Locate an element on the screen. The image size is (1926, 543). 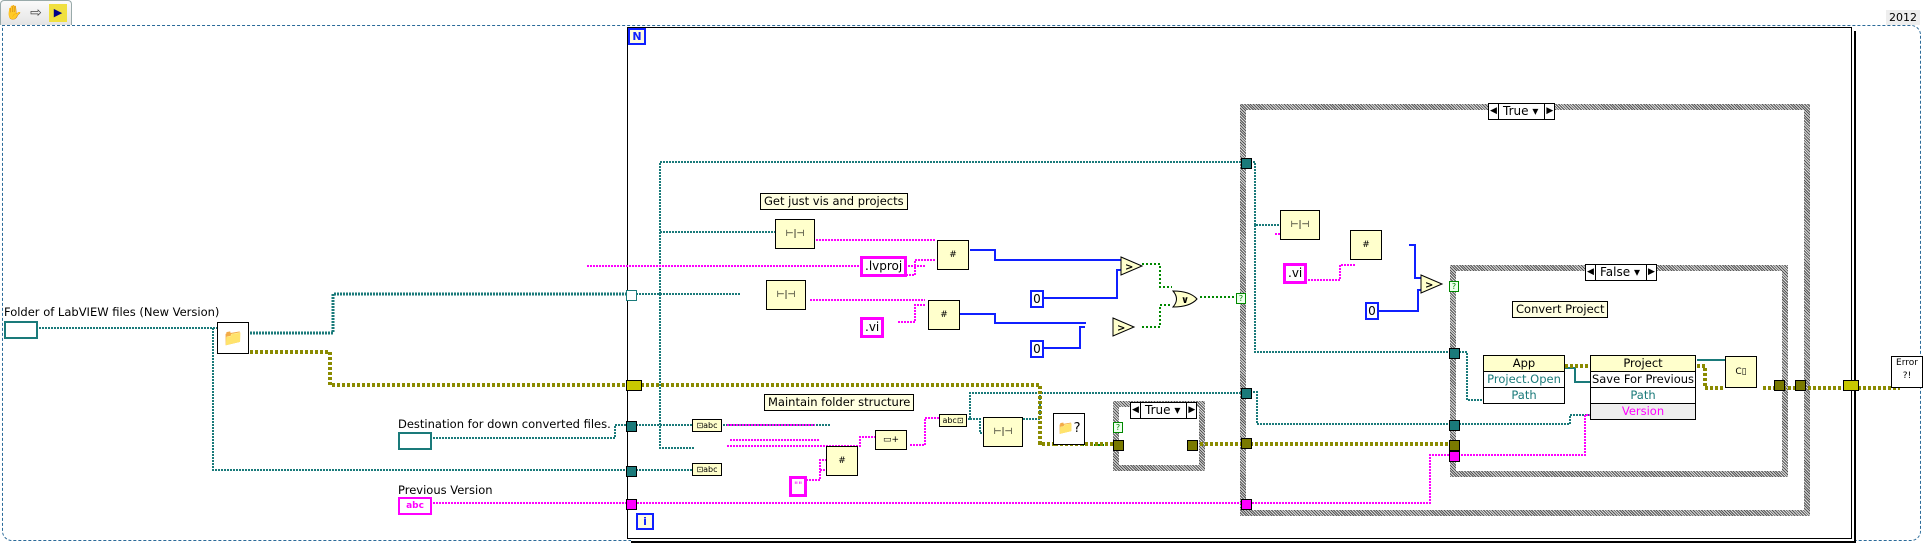
lvproj-constant: .lvproj is located at coordinates (884, 266).